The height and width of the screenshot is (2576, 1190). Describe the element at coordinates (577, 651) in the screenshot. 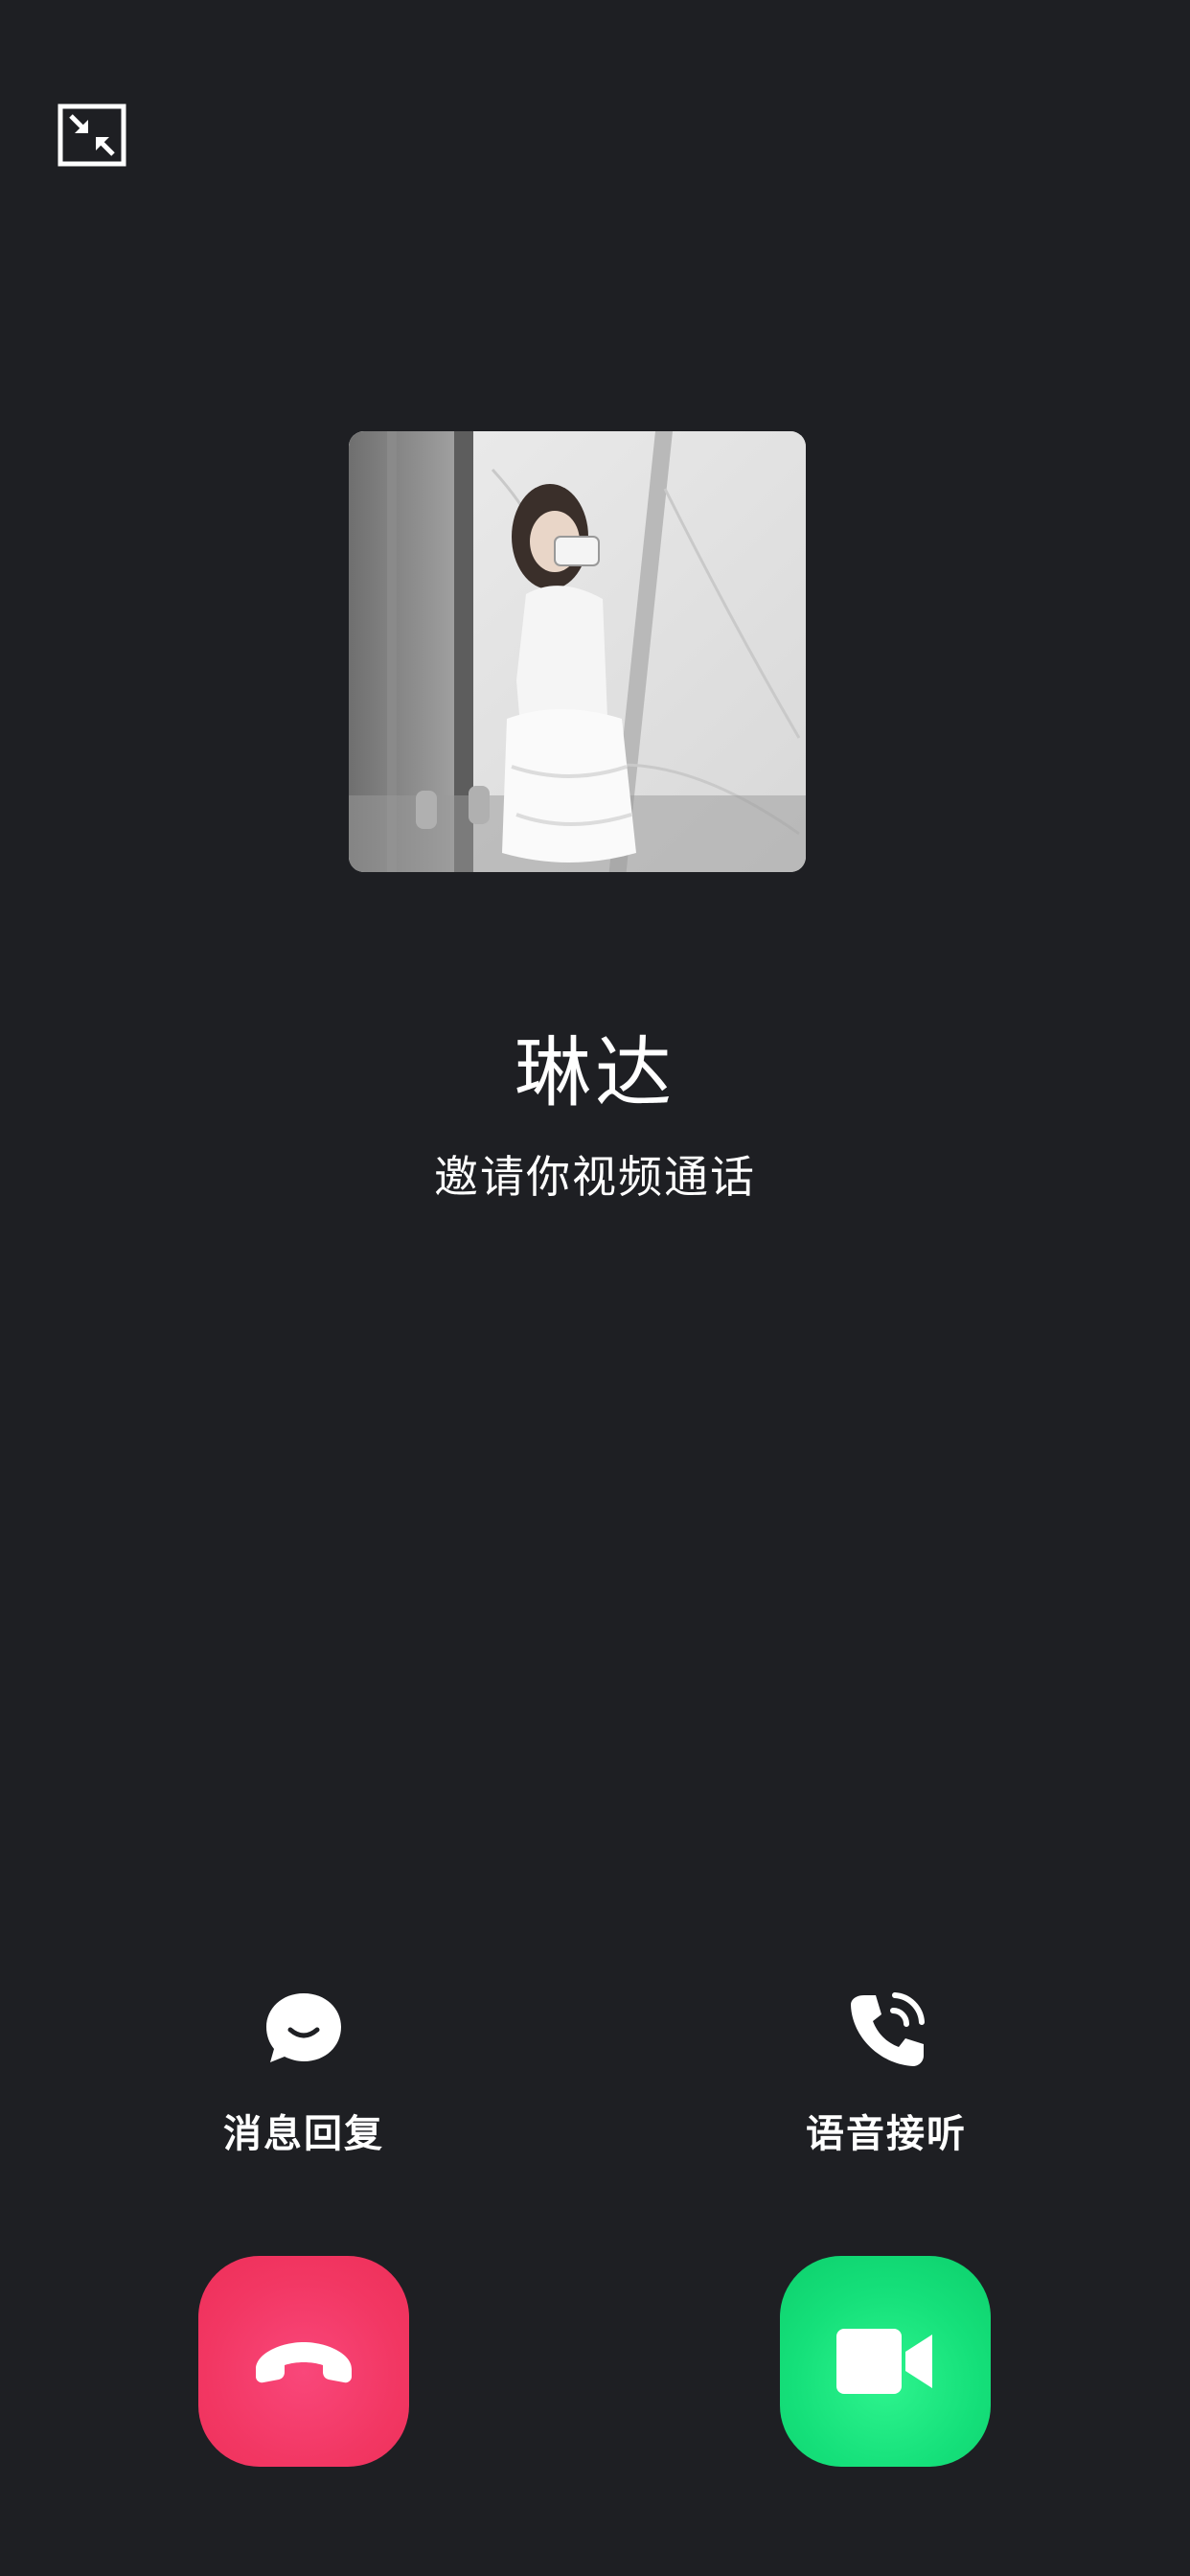

I see `caller-avatar` at that location.